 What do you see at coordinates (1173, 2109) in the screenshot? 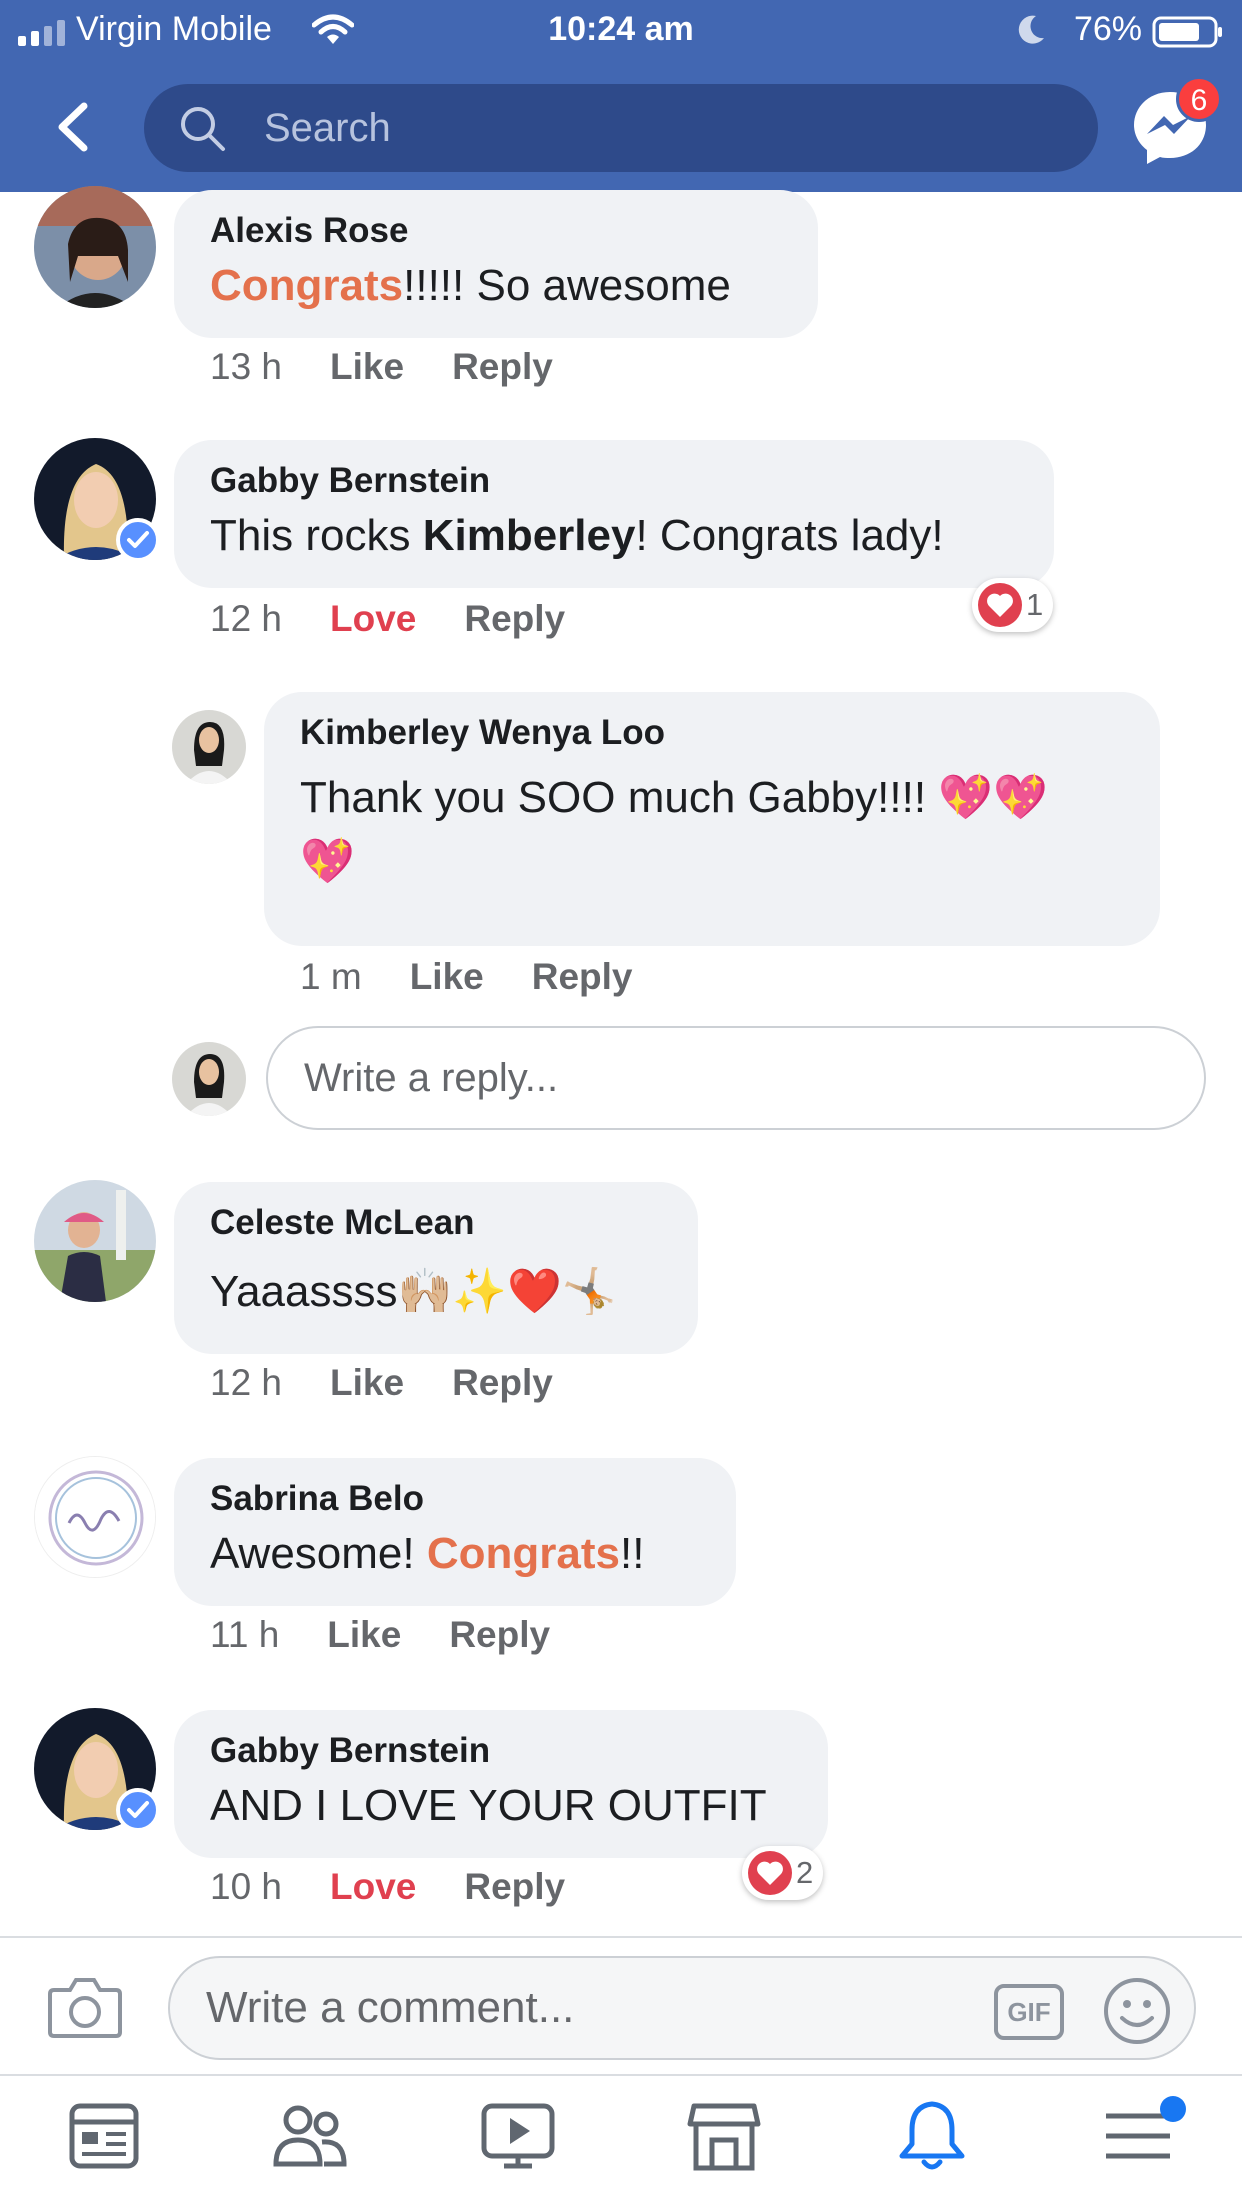
I see `menu-notification-dot` at bounding box center [1173, 2109].